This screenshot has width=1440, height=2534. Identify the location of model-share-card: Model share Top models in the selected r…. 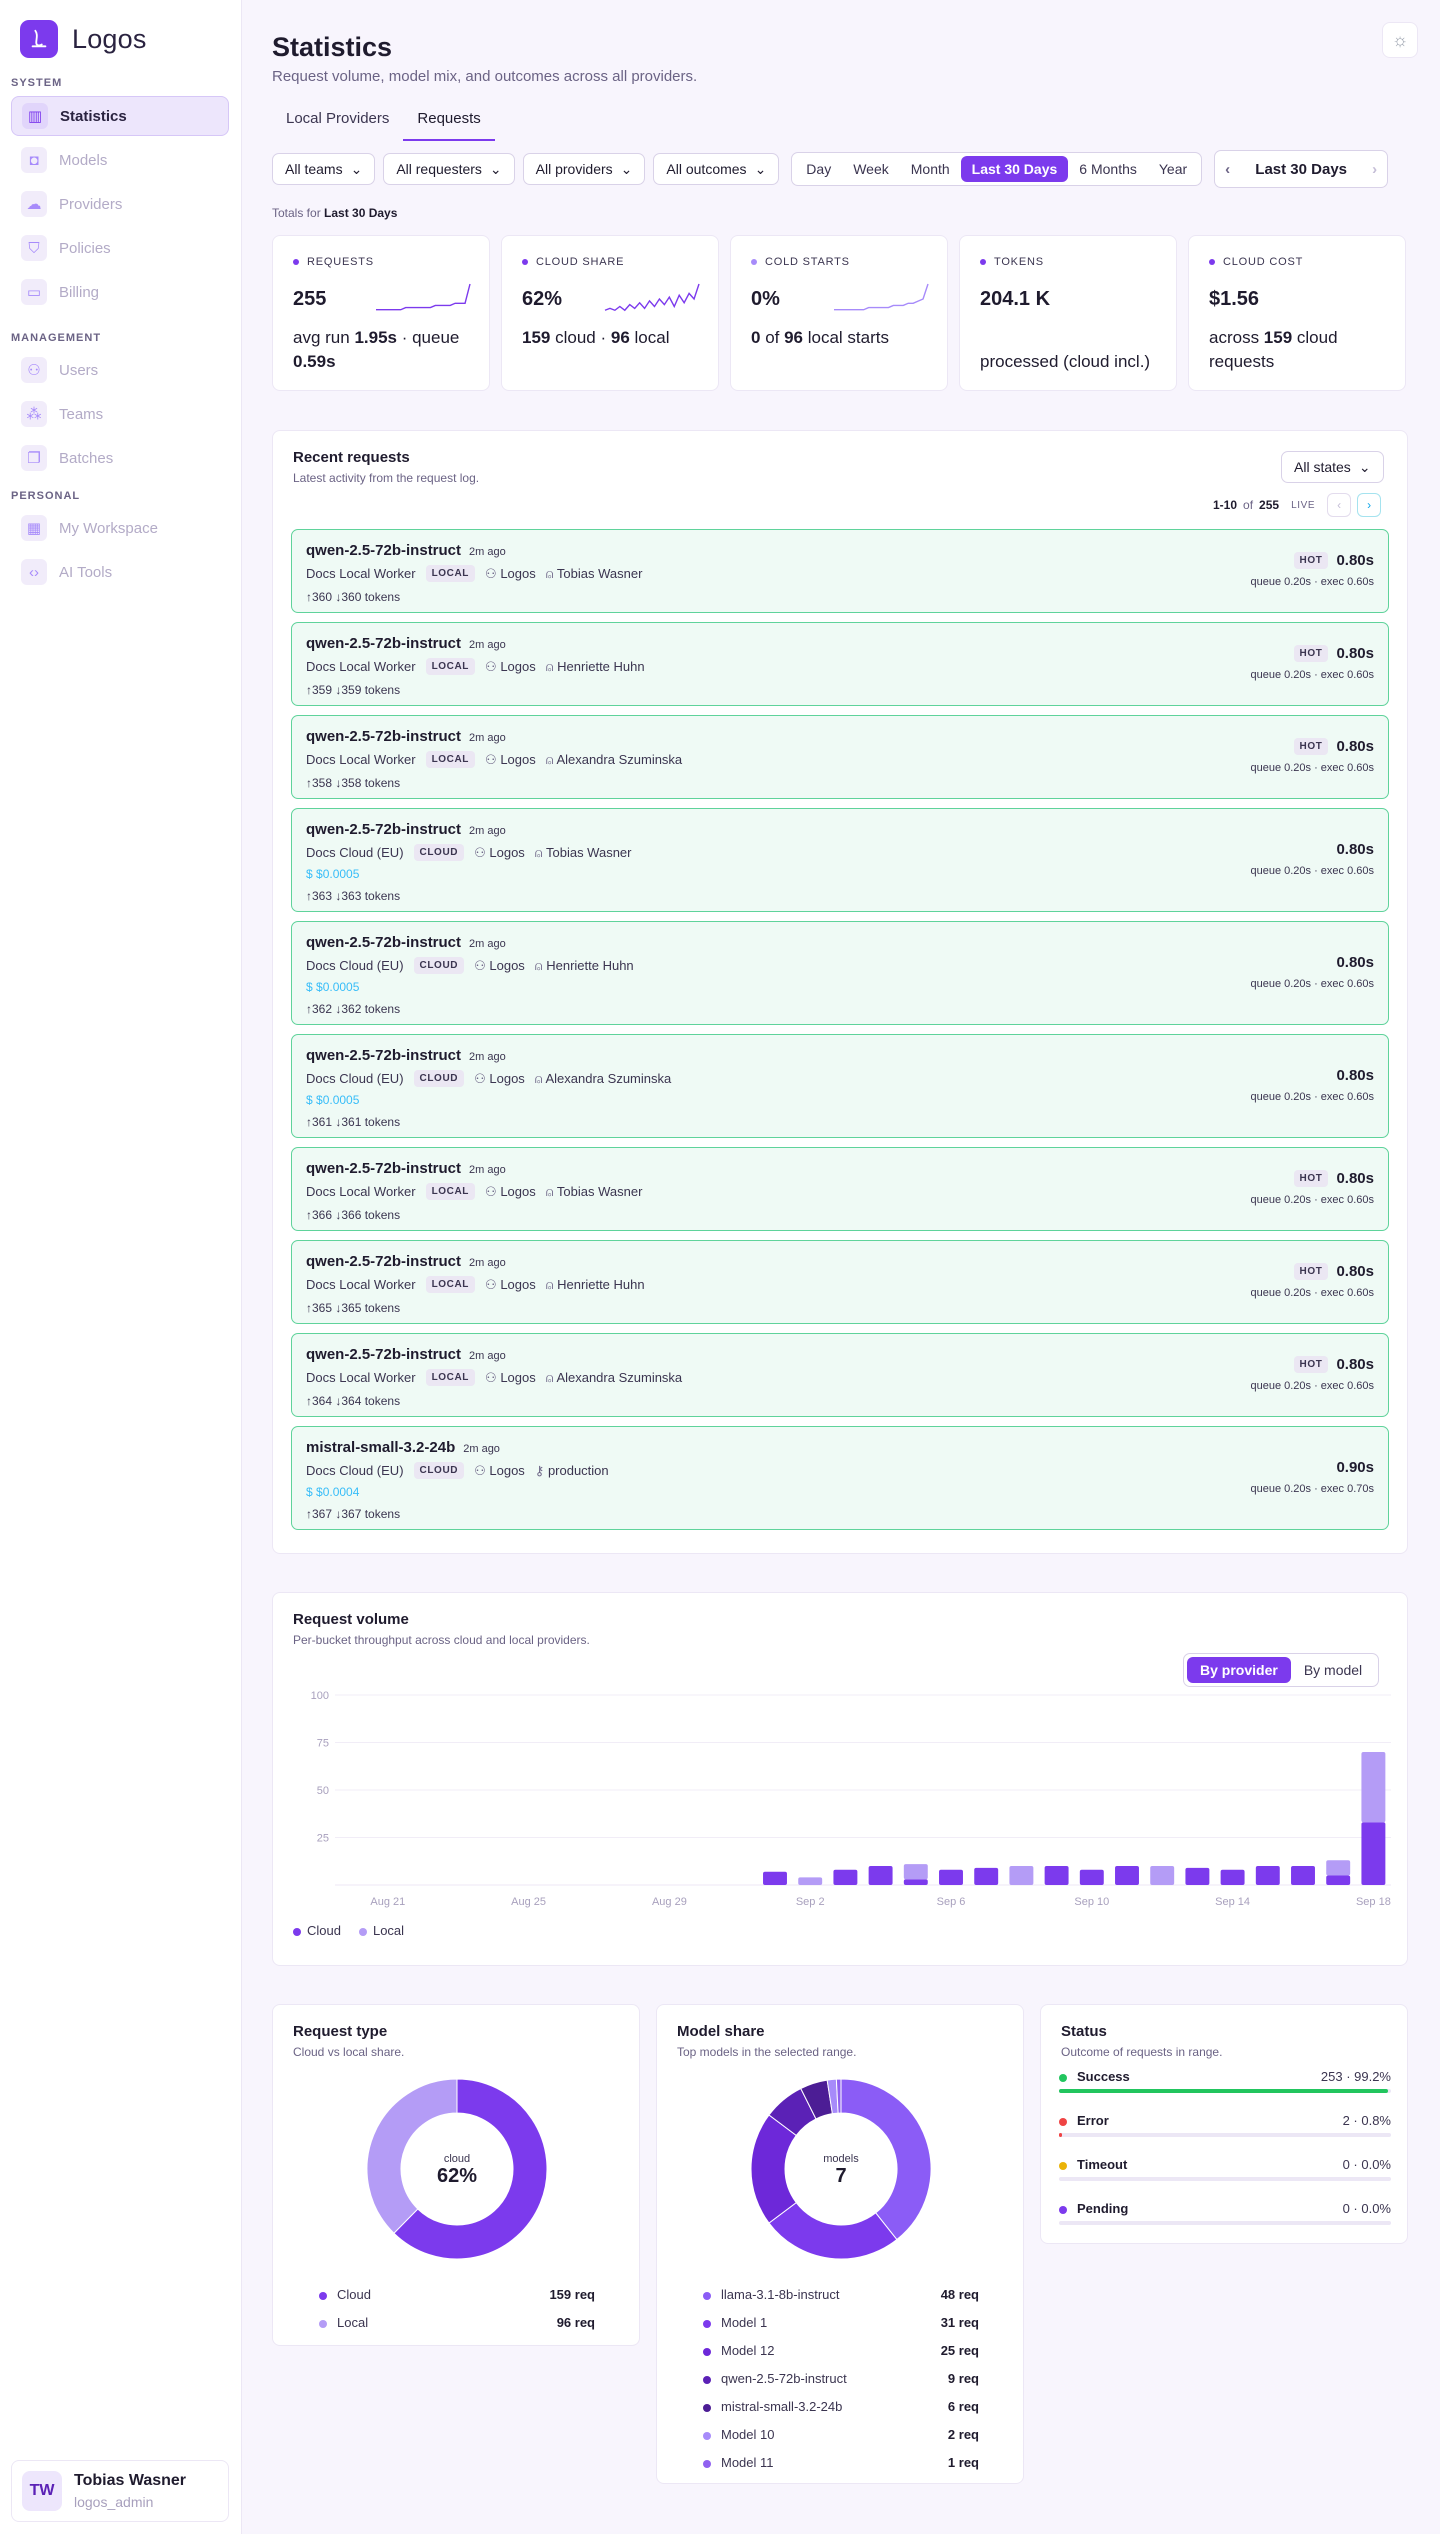
(840, 2244).